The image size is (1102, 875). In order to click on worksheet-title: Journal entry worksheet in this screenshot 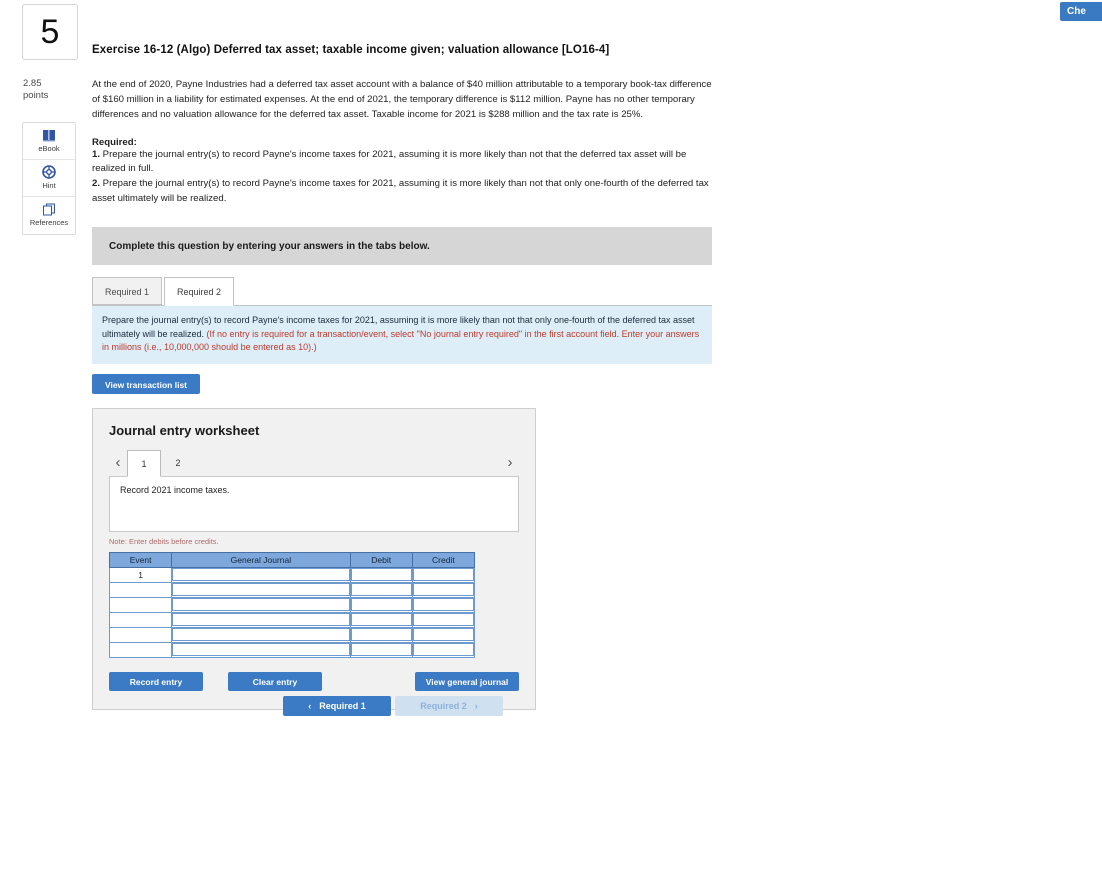, I will do `click(184, 430)`.